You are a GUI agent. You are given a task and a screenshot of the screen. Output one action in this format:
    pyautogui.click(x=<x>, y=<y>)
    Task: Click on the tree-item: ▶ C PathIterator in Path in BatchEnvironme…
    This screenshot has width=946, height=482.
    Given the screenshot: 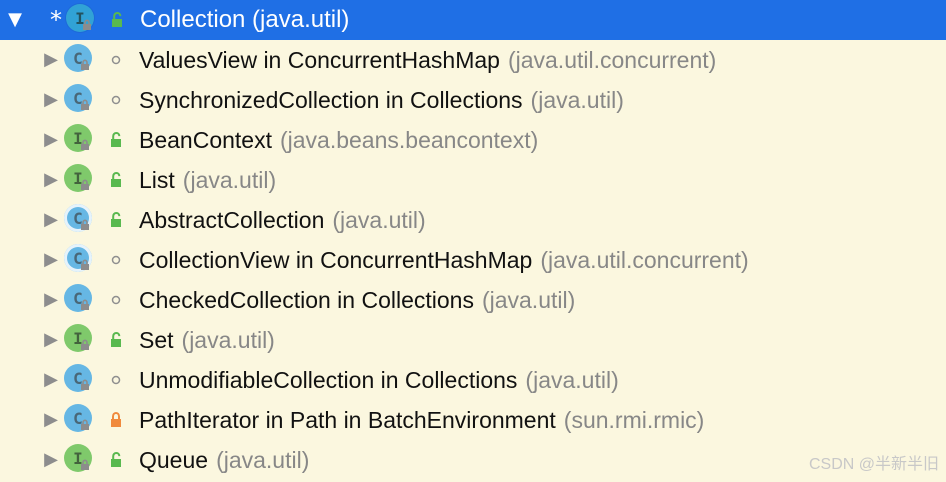 What is the action you would take?
    pyautogui.click(x=473, y=420)
    